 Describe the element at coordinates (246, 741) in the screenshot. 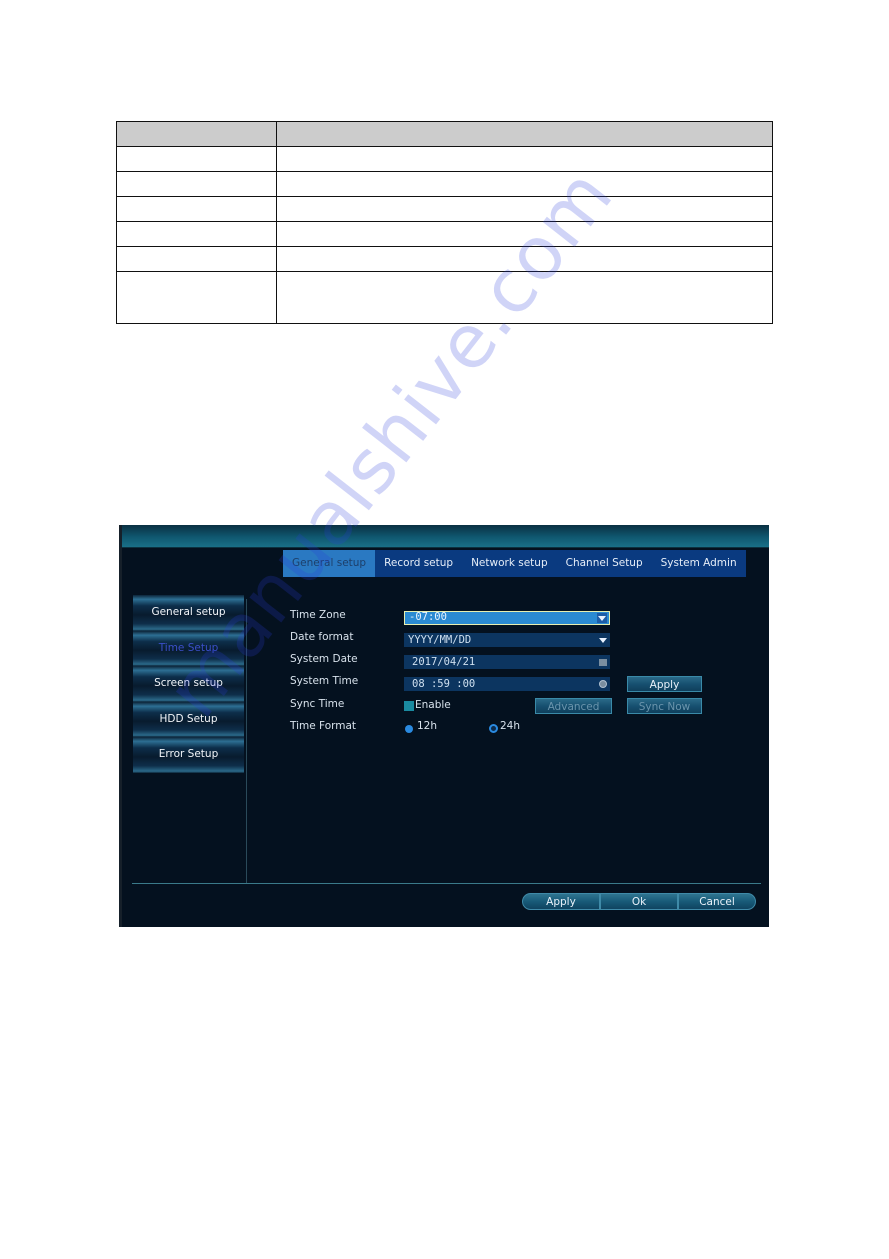

I see `sidebar-divider` at that location.